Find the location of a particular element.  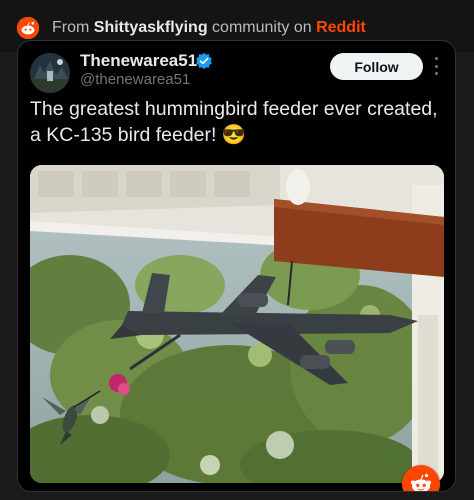

header-prefix: From is located at coordinates (73, 27).